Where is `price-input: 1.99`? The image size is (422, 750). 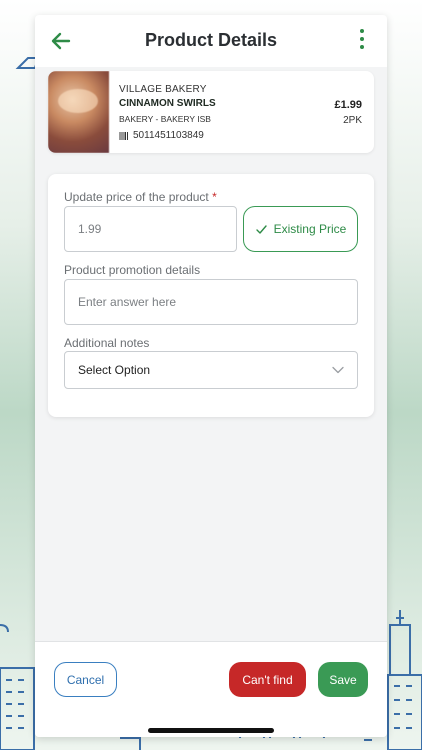 price-input: 1.99 is located at coordinates (150, 229).